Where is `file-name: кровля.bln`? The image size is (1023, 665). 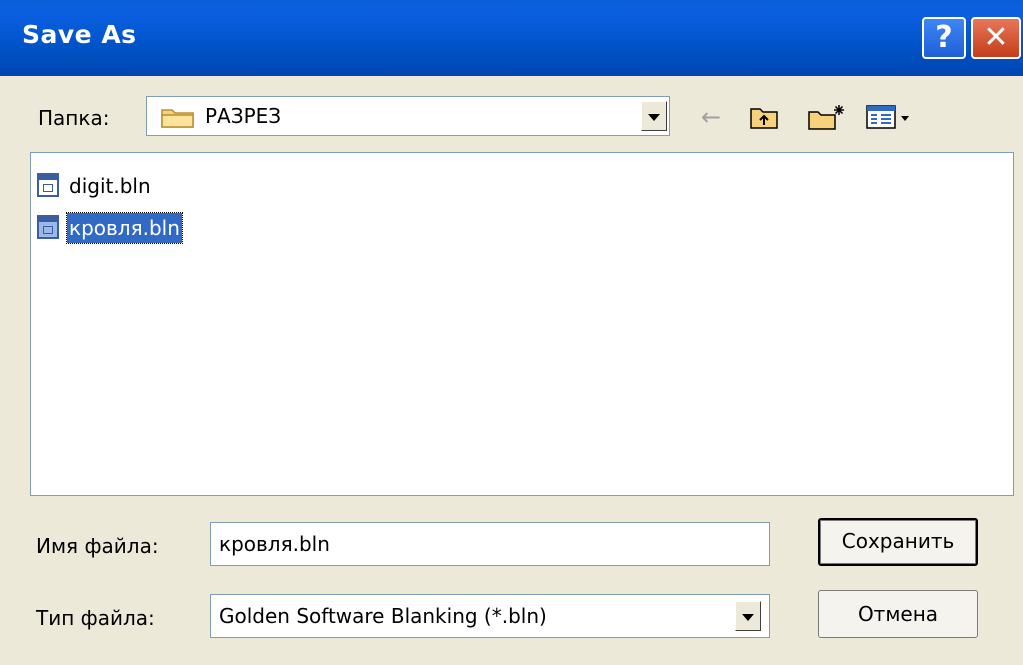 file-name: кровля.bln is located at coordinates (124, 228).